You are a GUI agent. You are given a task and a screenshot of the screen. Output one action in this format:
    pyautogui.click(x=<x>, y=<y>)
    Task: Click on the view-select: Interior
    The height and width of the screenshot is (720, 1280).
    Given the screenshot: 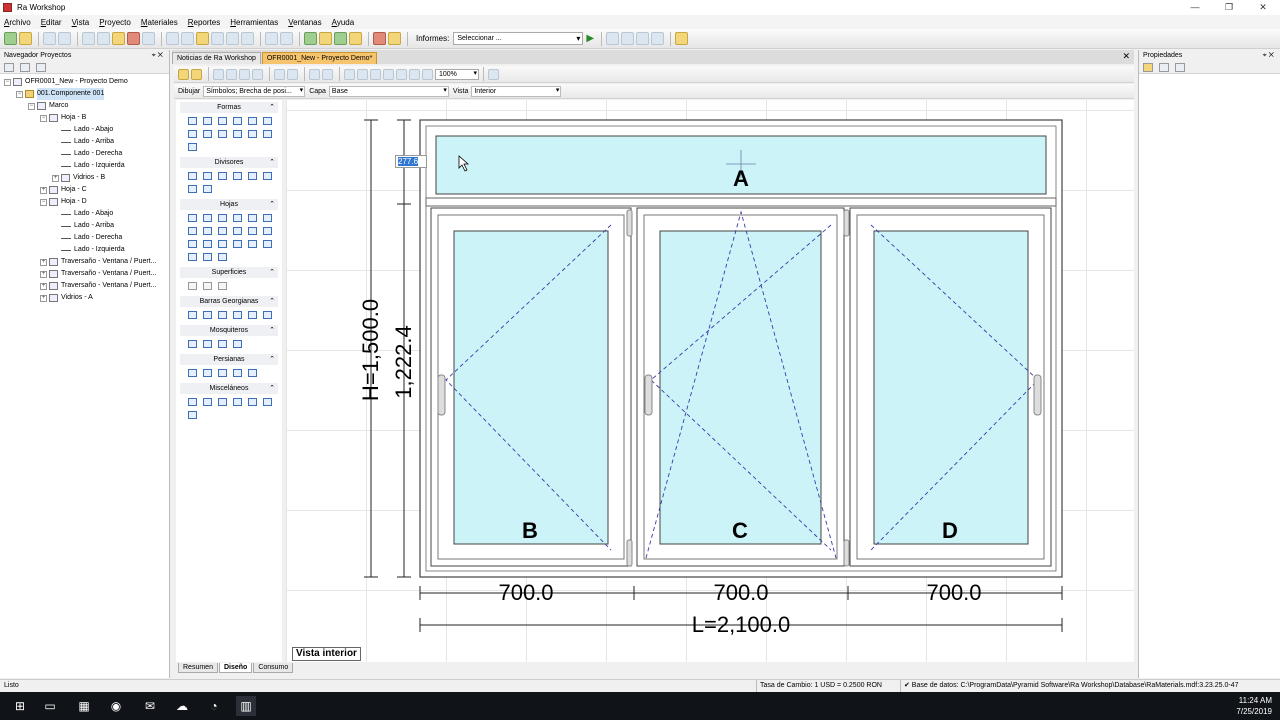 What is the action you would take?
    pyautogui.click(x=516, y=91)
    